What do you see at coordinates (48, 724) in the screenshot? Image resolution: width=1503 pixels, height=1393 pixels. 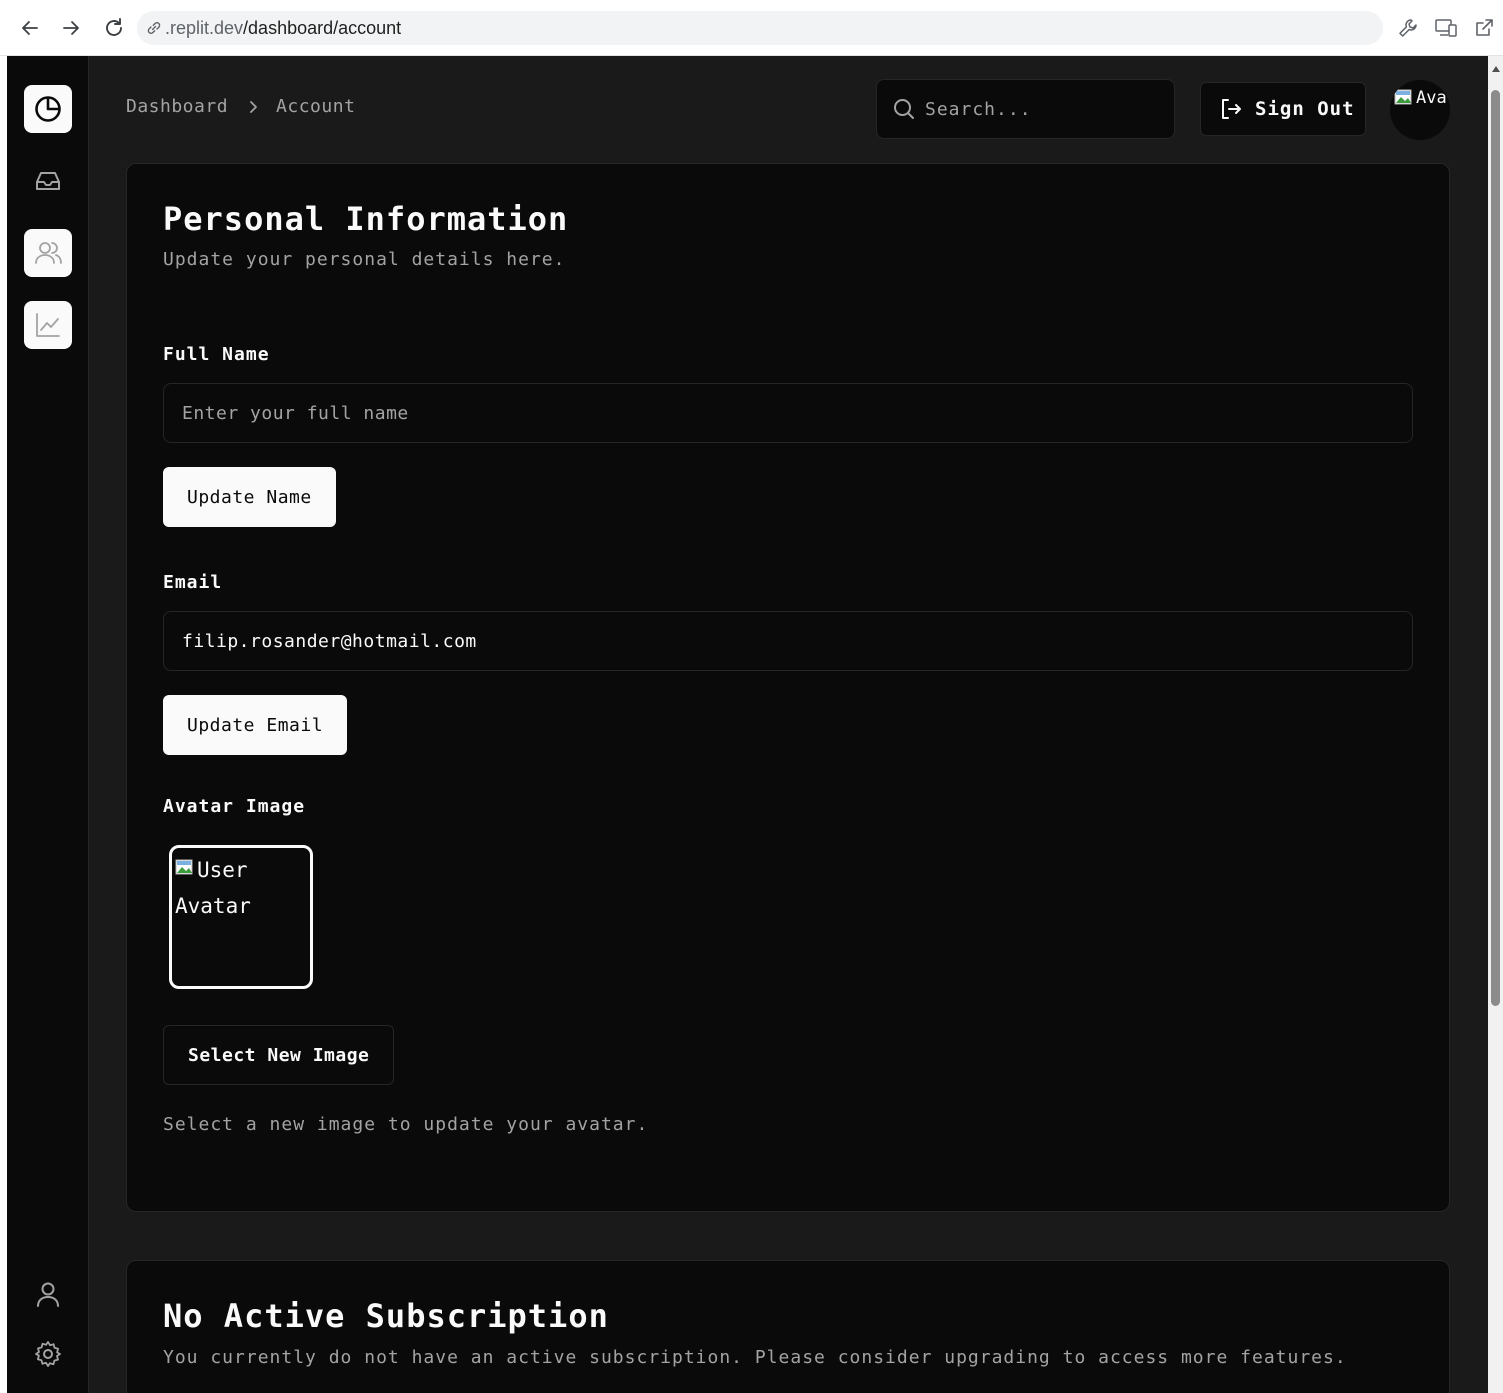 I see `sidebar` at bounding box center [48, 724].